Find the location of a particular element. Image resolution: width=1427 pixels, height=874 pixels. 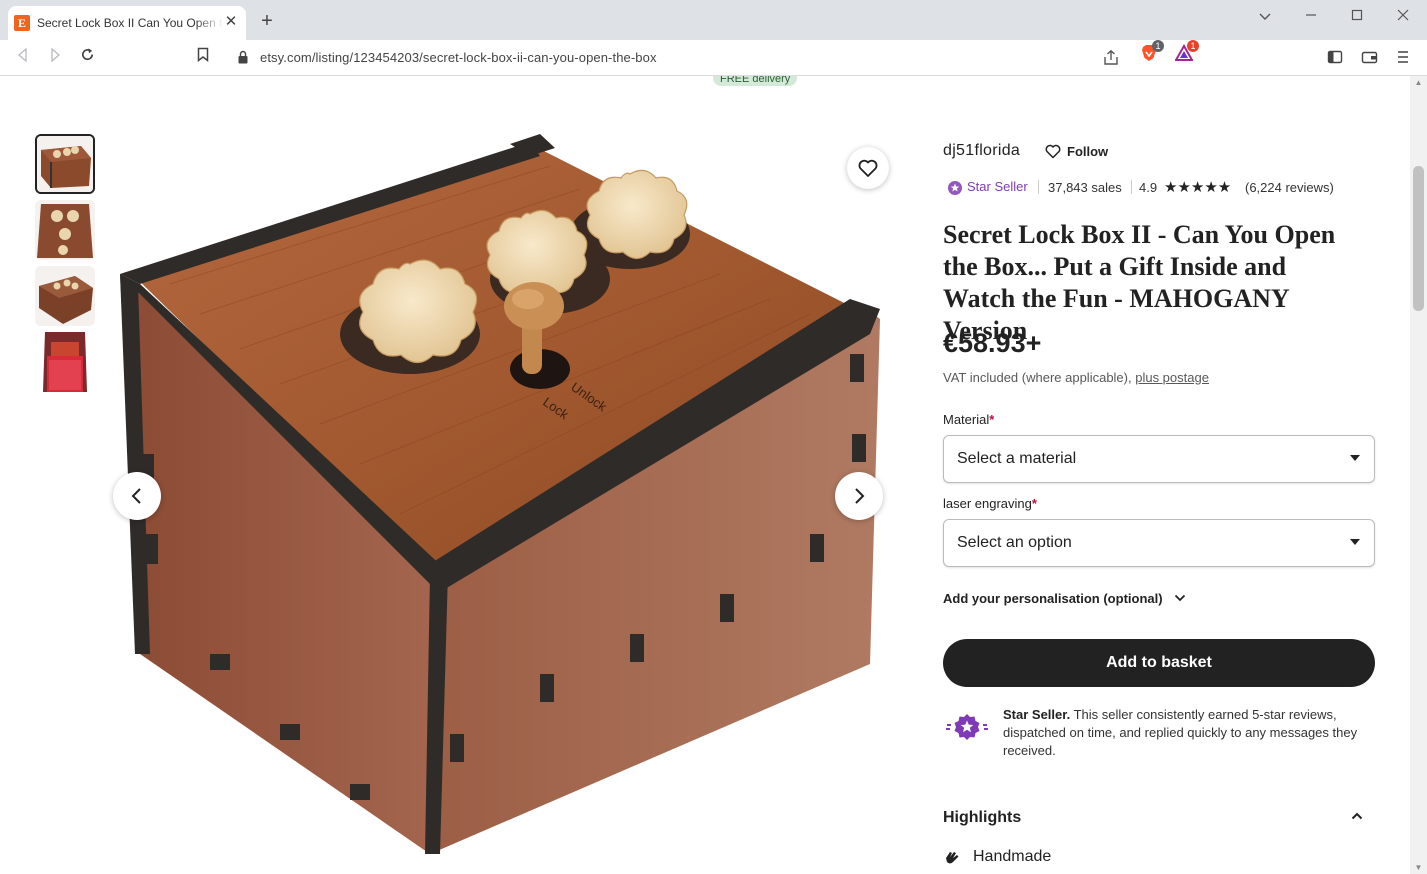

sidebar-icon is located at coordinates (1336, 58).